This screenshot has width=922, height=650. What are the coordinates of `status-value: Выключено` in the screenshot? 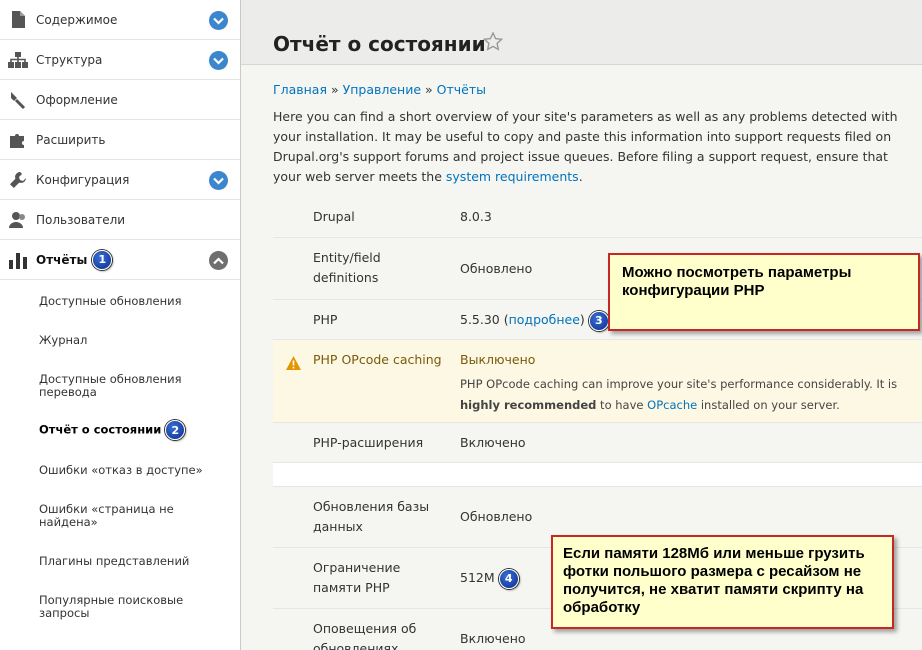 It's located at (498, 359).